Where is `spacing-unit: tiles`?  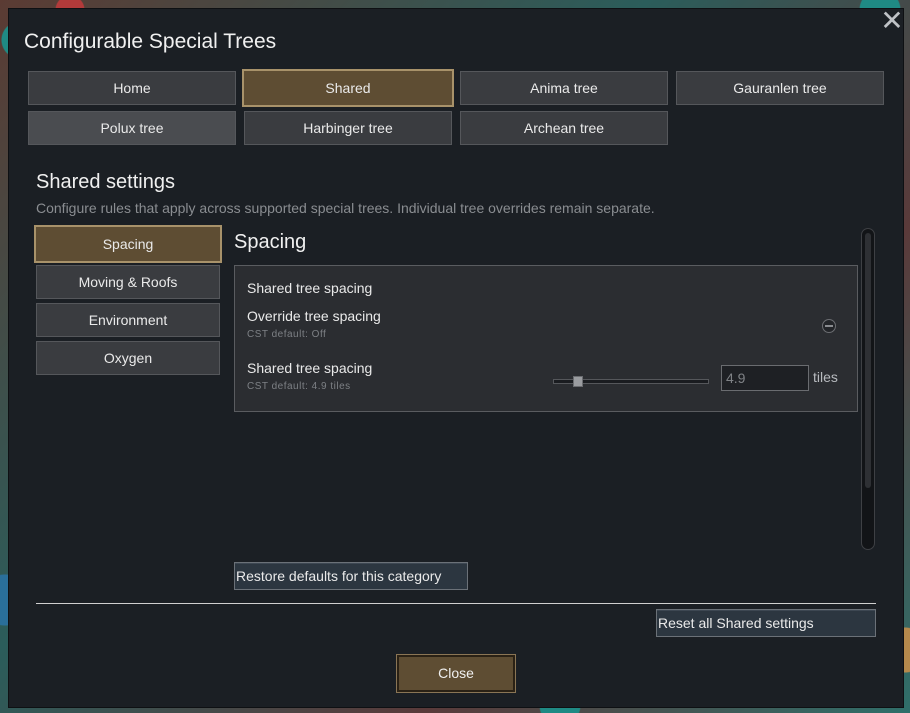 spacing-unit: tiles is located at coordinates (825, 377).